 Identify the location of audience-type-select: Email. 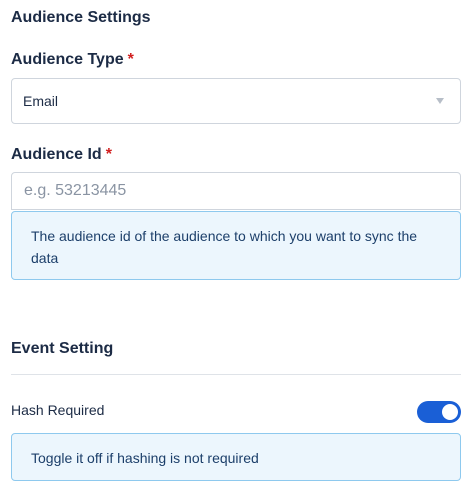
(236, 101).